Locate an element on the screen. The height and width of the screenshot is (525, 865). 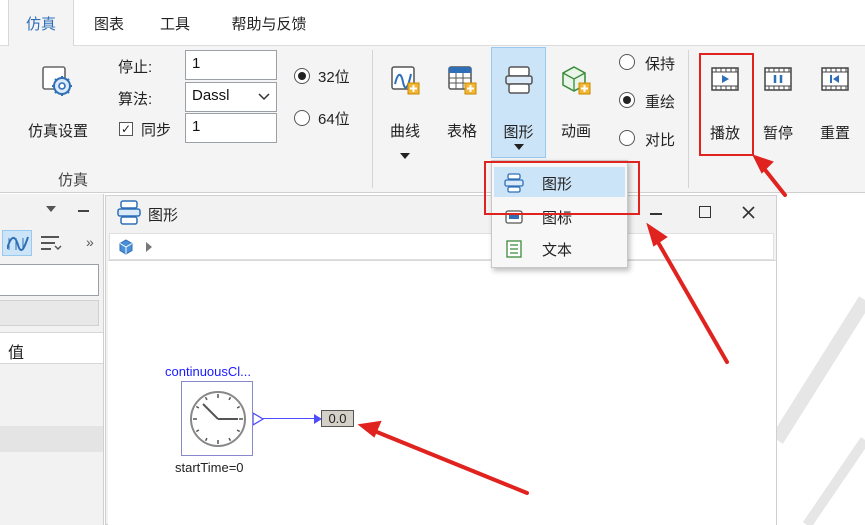
arrow-to-menu is located at coordinates (691, 299).